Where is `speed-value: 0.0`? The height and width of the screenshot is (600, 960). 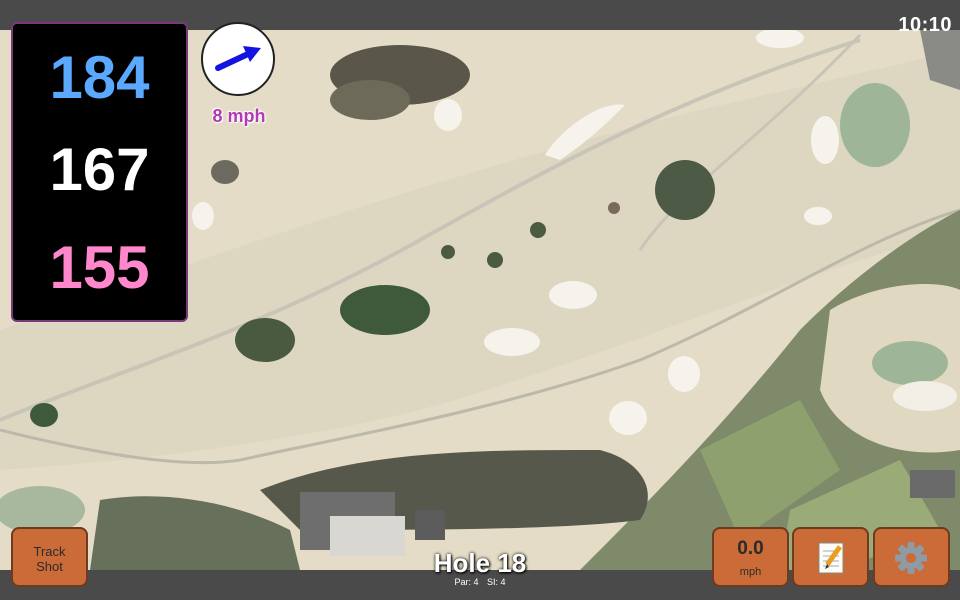
speed-value: 0.0 is located at coordinates (750, 548).